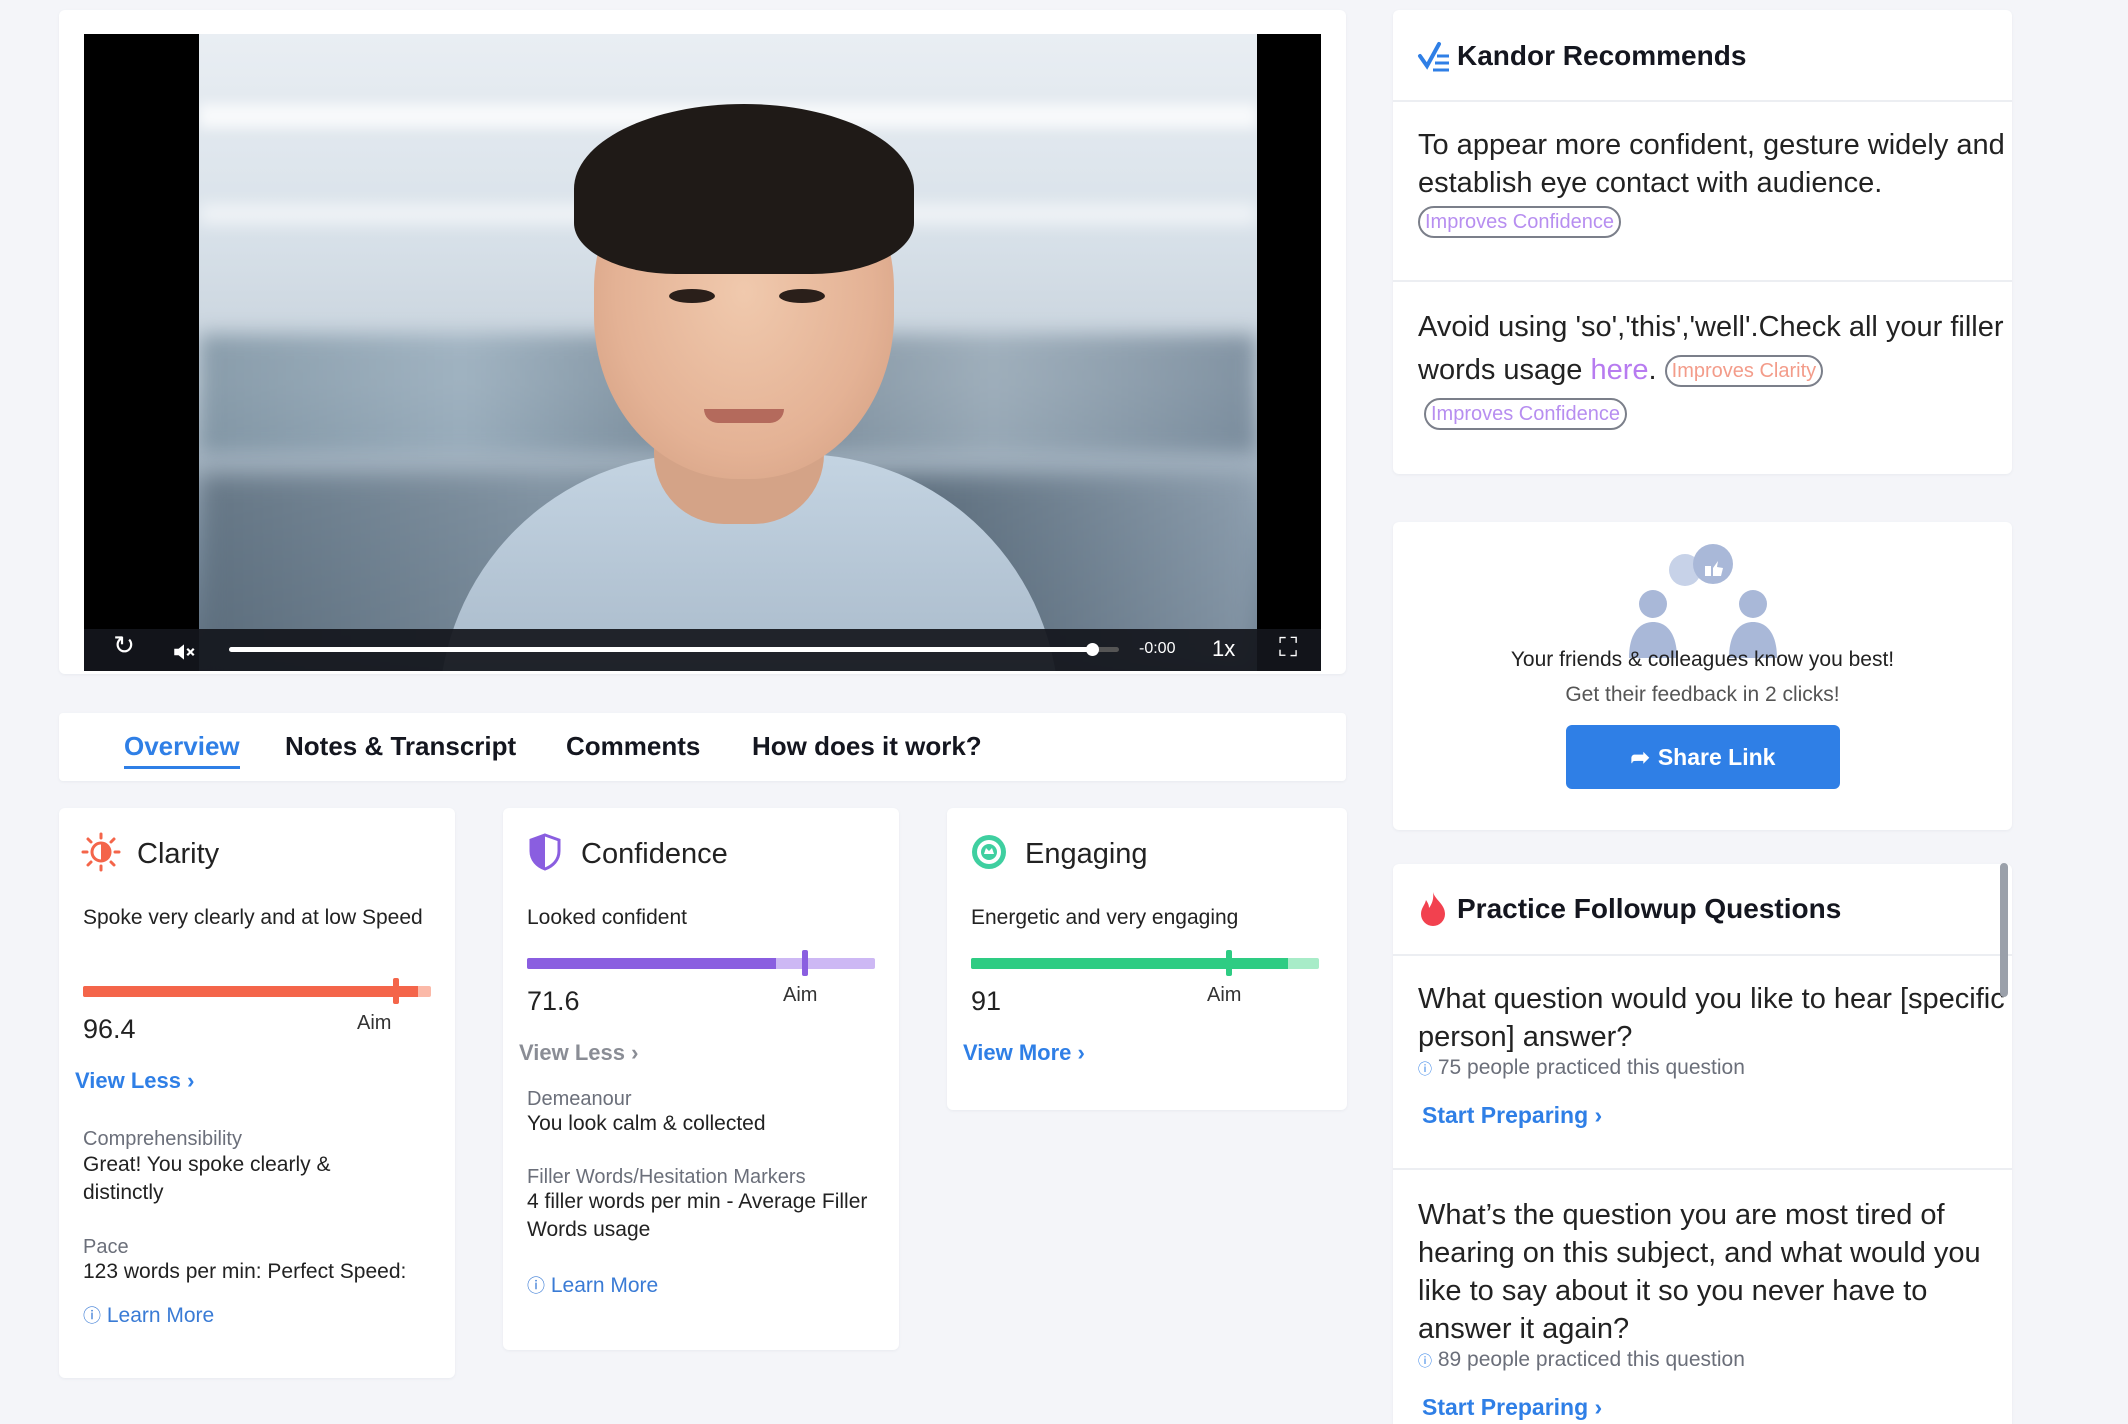 The width and height of the screenshot is (2128, 1424). What do you see at coordinates (1640, 756) in the screenshot?
I see `share-arrow-icon: ➦` at bounding box center [1640, 756].